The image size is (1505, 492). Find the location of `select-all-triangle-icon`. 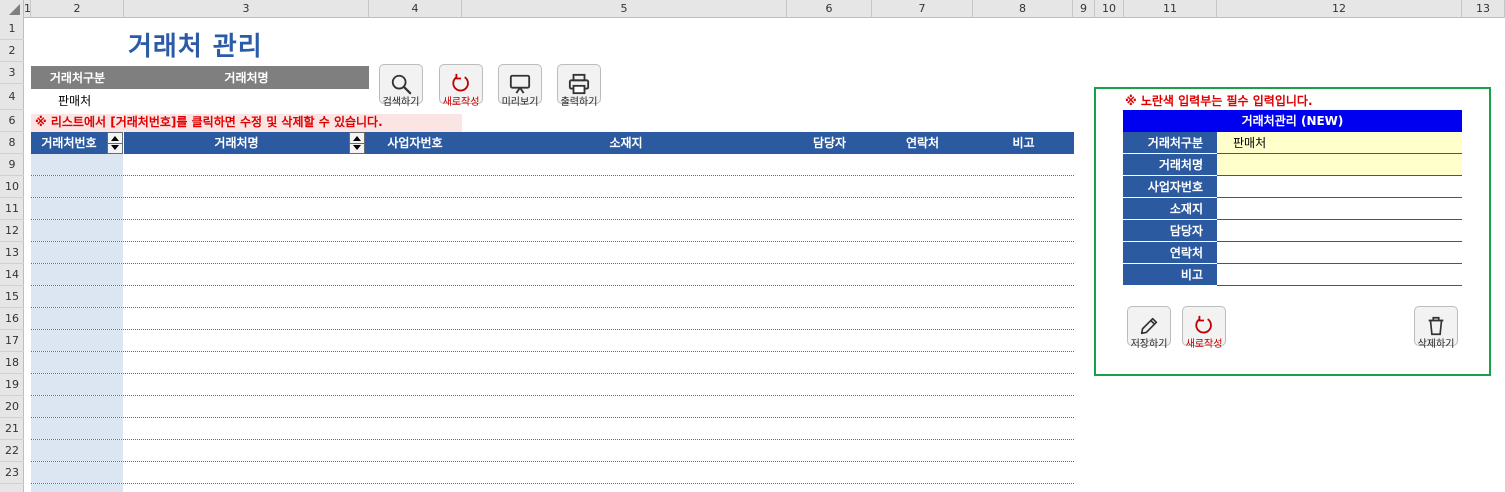

select-all-triangle-icon is located at coordinates (14, 9).